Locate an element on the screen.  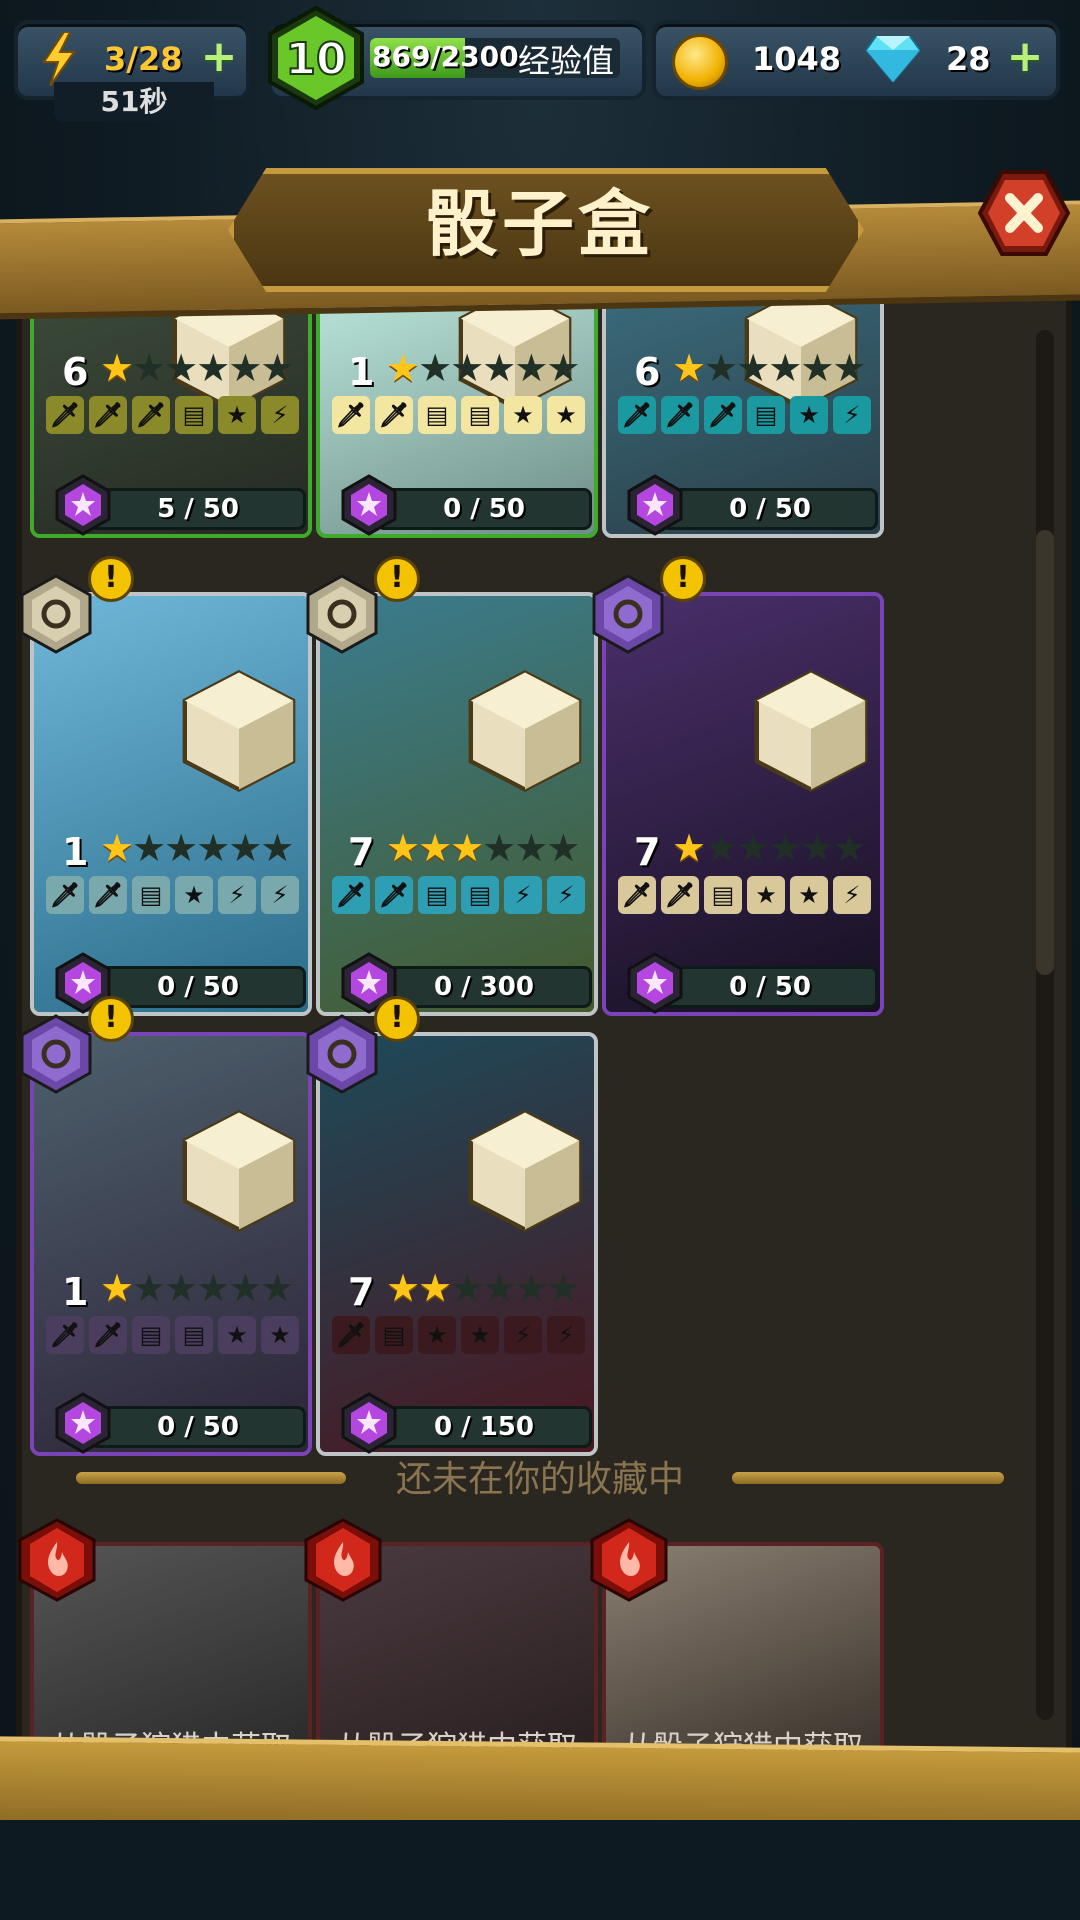
dice-faces: 🗡 ▤ ★ ★ ⚡ ⚡ is located at coordinates (458, 1335).